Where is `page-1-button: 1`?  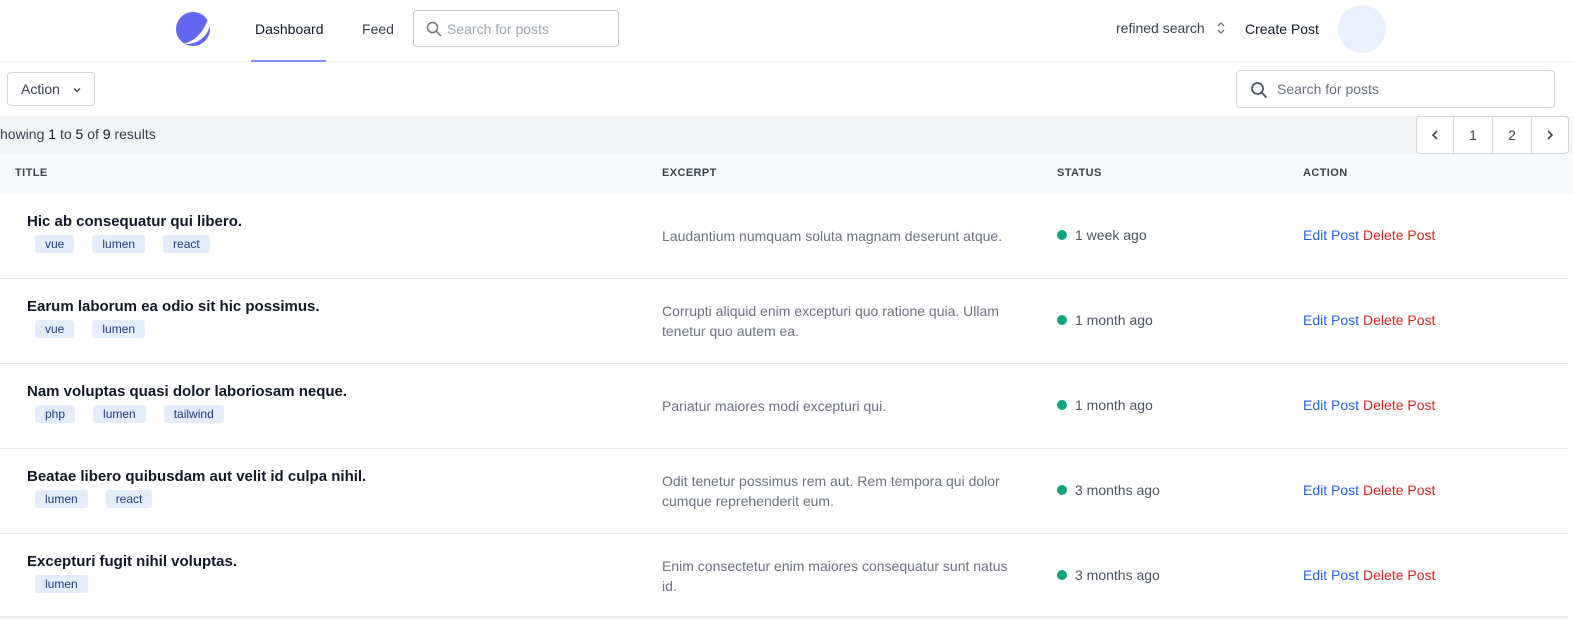
page-1-button: 1 is located at coordinates (1473, 135).